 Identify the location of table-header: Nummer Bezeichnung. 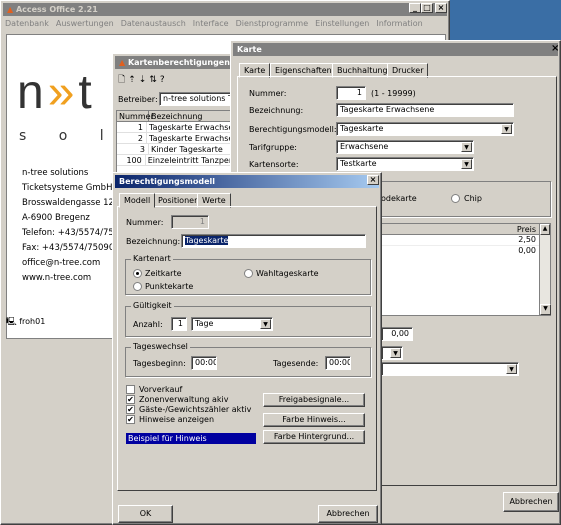
(174, 116).